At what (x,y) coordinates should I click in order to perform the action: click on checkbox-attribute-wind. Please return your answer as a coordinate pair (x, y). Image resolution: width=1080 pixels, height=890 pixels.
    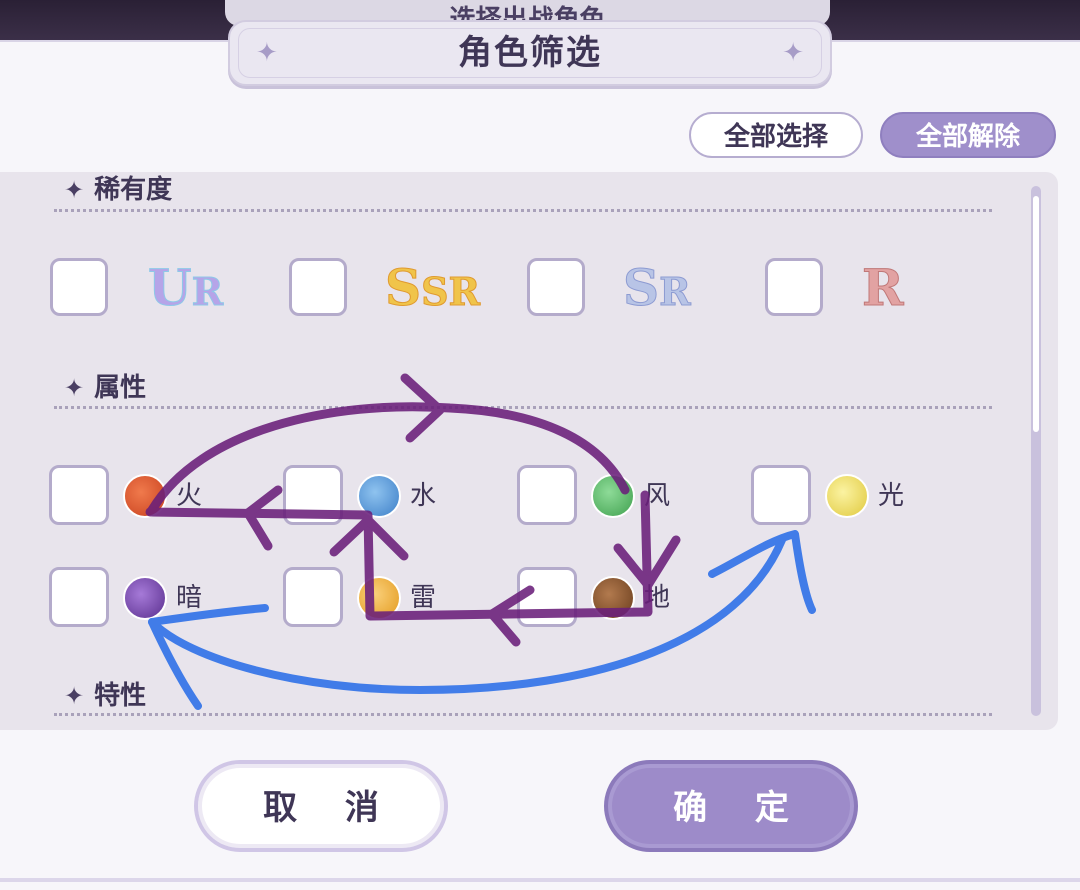
    Looking at the image, I should click on (547, 495).